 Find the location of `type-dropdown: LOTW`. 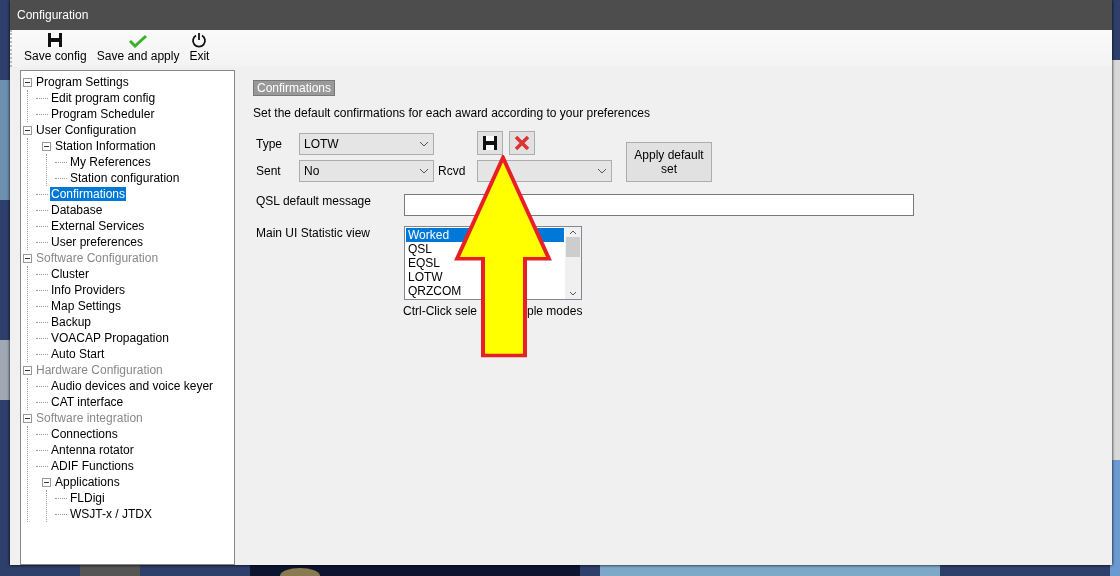

type-dropdown: LOTW is located at coordinates (366, 143).